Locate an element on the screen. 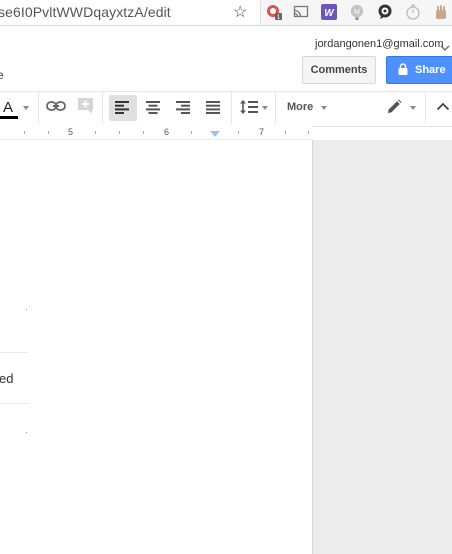  formatting-toolbar is located at coordinates (226, 109).